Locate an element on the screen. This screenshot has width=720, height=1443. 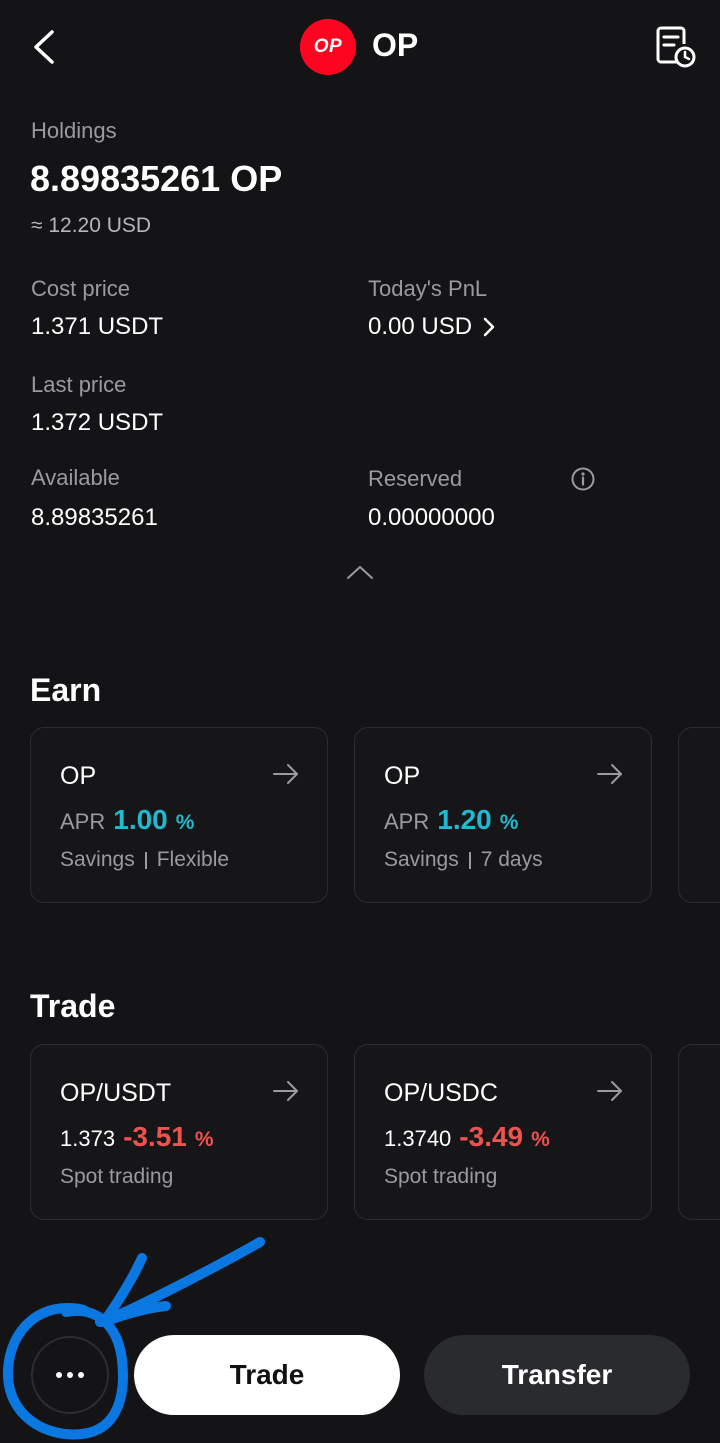
trade-card: OP/USDT 1.373 -3.51 % Spot trading is located at coordinates (179, 1132).